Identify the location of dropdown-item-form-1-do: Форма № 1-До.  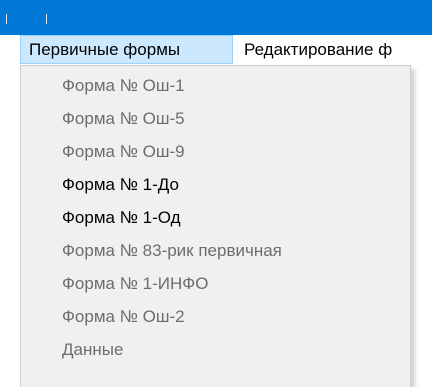
(215, 184).